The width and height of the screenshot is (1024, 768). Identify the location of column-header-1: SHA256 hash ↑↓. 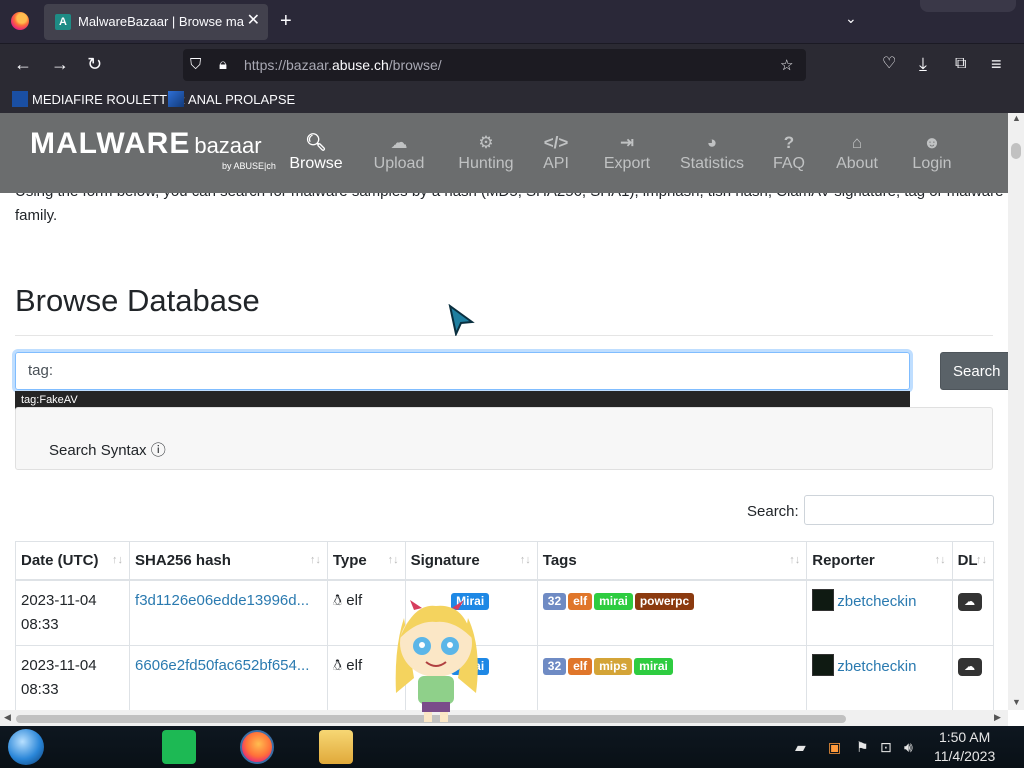
(228, 561).